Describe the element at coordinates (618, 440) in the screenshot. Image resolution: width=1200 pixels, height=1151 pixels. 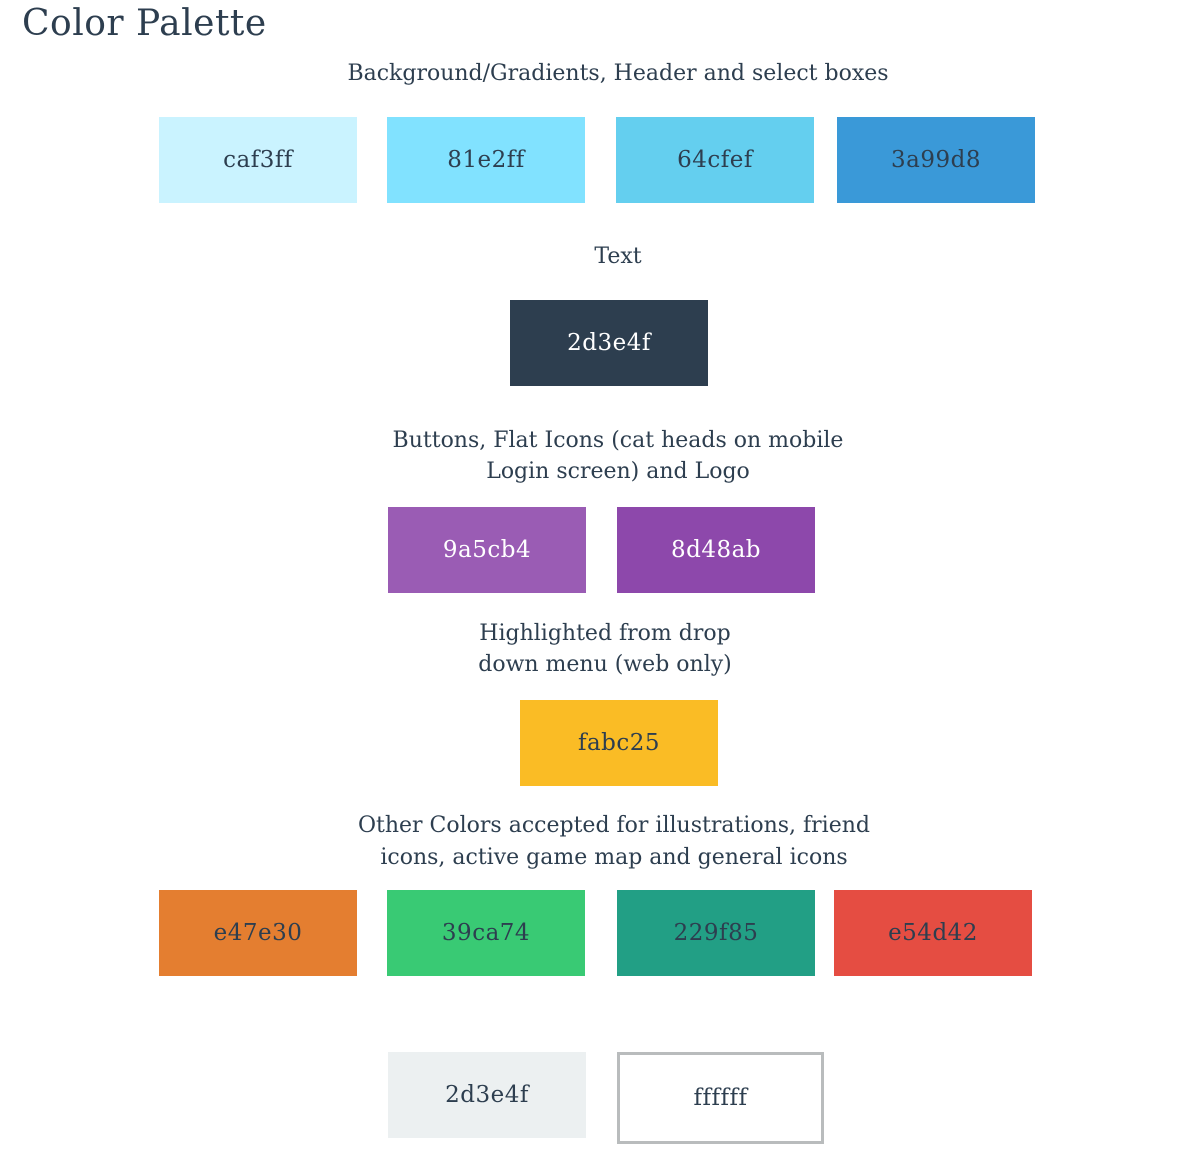
I see `section-label-buttons-line-1: Buttons, Flat Icons (cat heads on mobile` at that location.